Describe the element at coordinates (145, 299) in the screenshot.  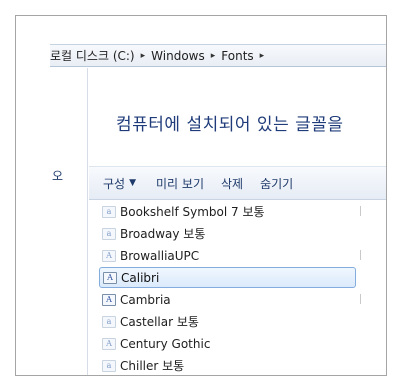
I see `font-name: Cambria` at that location.